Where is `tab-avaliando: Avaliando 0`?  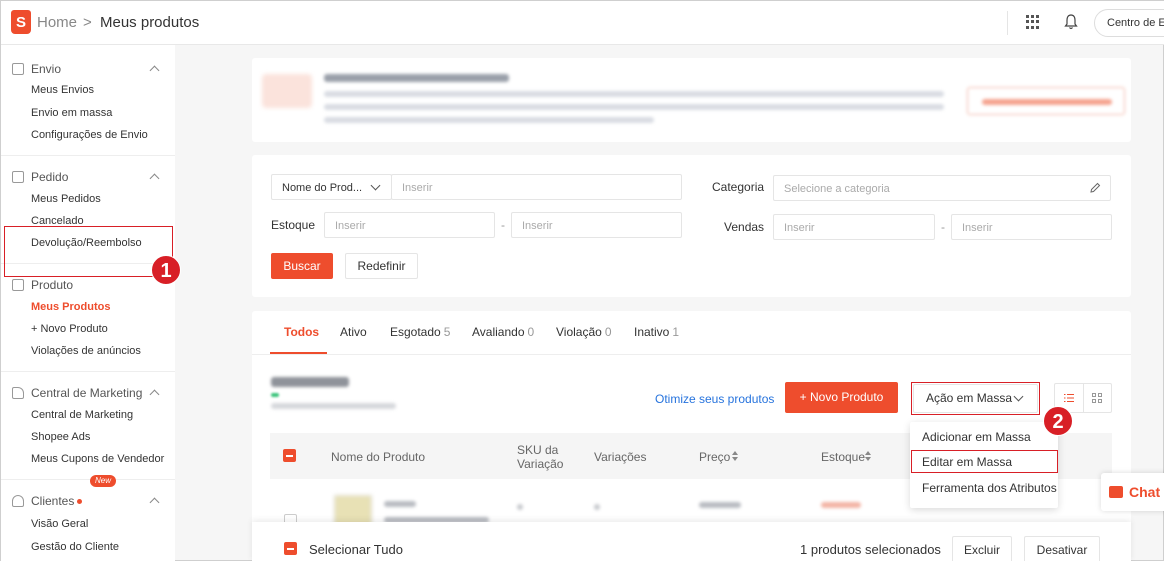
tab-avaliando: Avaliando 0 is located at coordinates (503, 332).